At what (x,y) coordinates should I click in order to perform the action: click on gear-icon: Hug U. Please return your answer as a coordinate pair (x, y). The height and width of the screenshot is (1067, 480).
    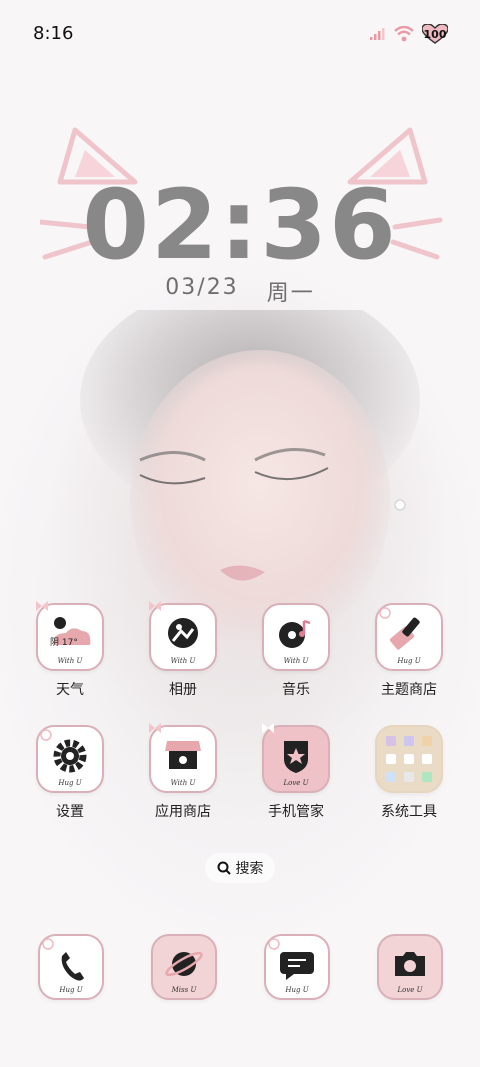
    Looking at the image, I should click on (70, 759).